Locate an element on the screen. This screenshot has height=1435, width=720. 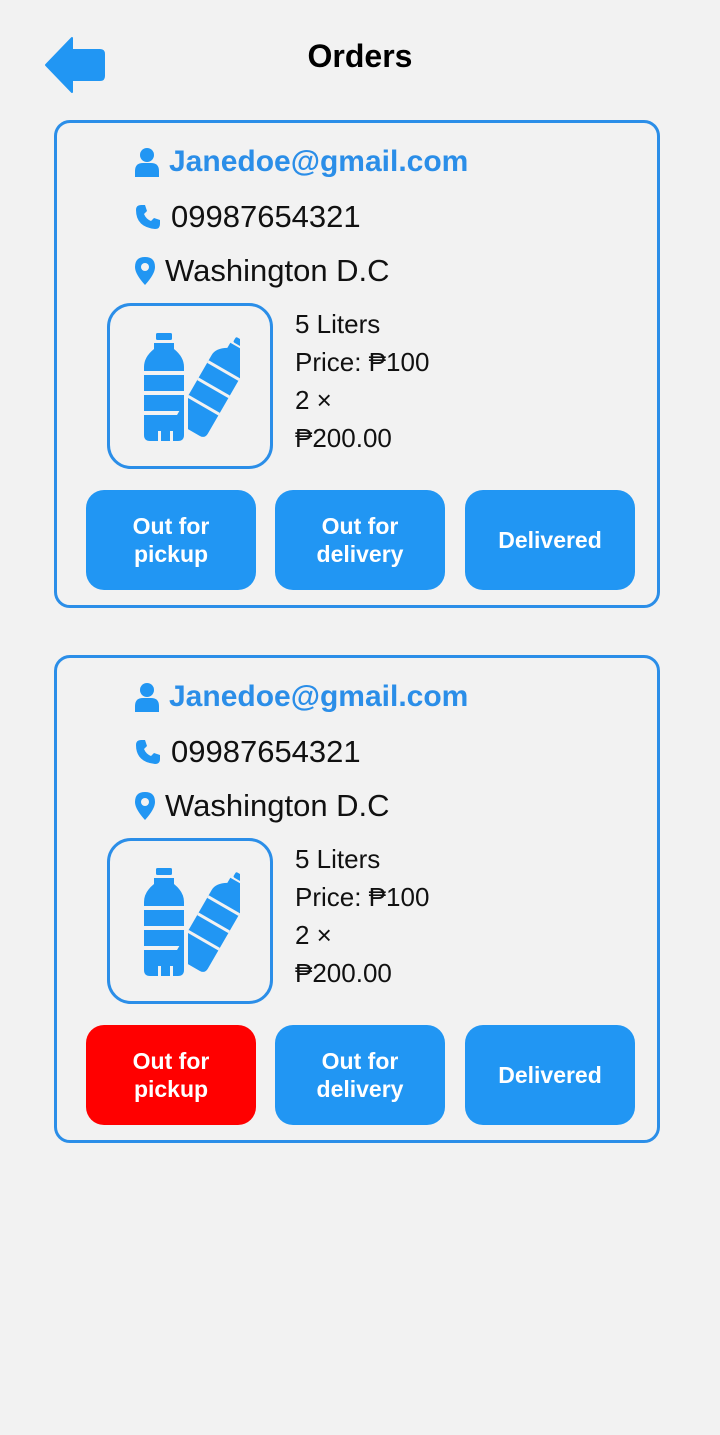
app-header: Orders is located at coordinates (360, 57).